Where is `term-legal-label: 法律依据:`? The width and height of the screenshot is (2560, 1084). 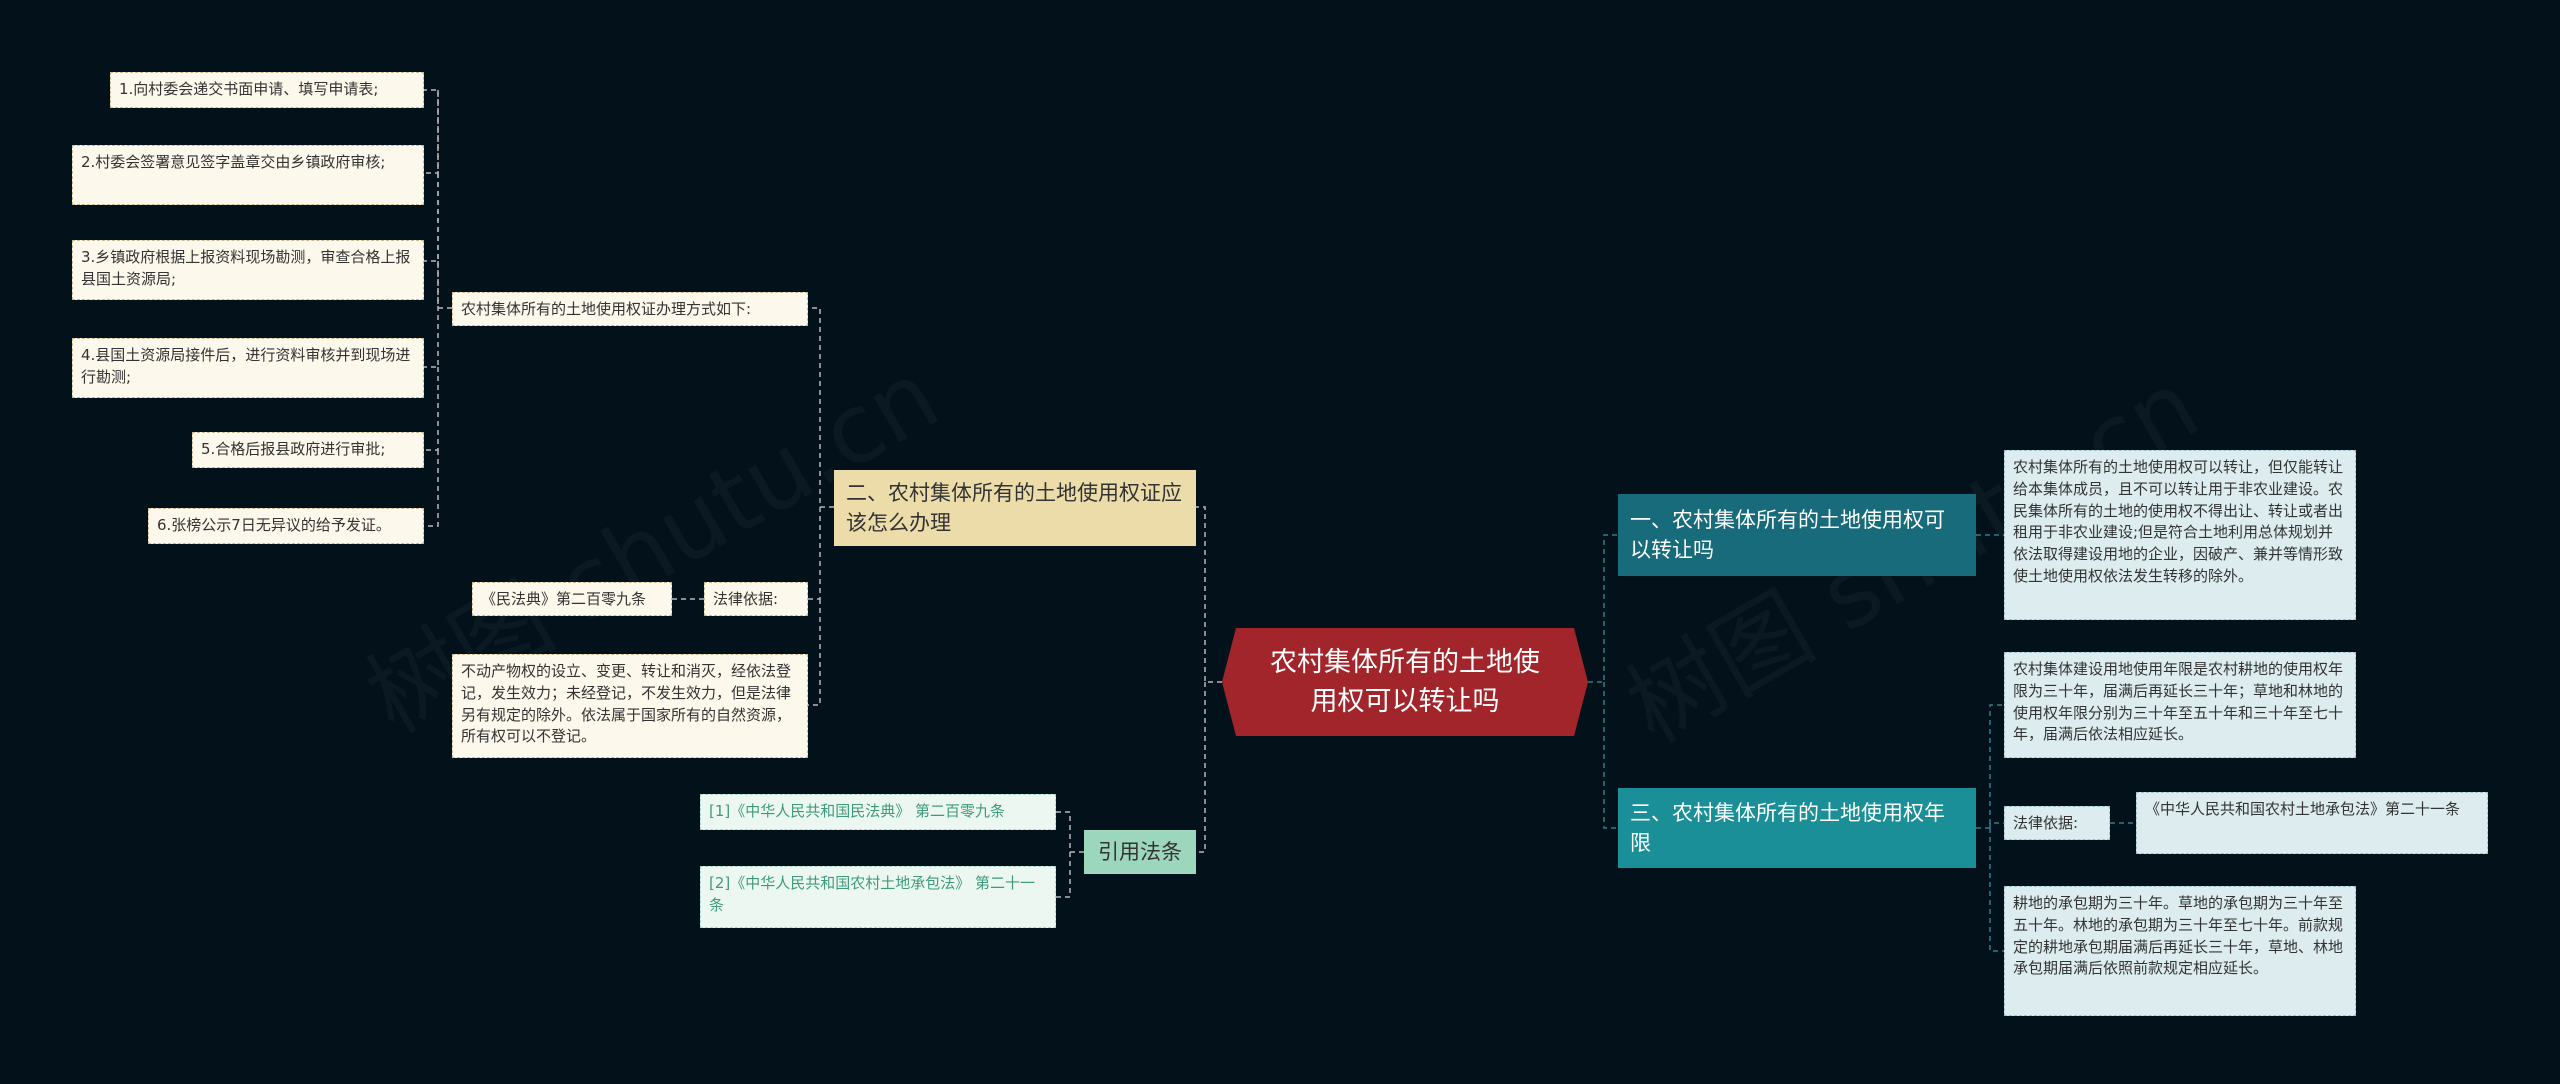 term-legal-label: 法律依据: is located at coordinates (2057, 823).